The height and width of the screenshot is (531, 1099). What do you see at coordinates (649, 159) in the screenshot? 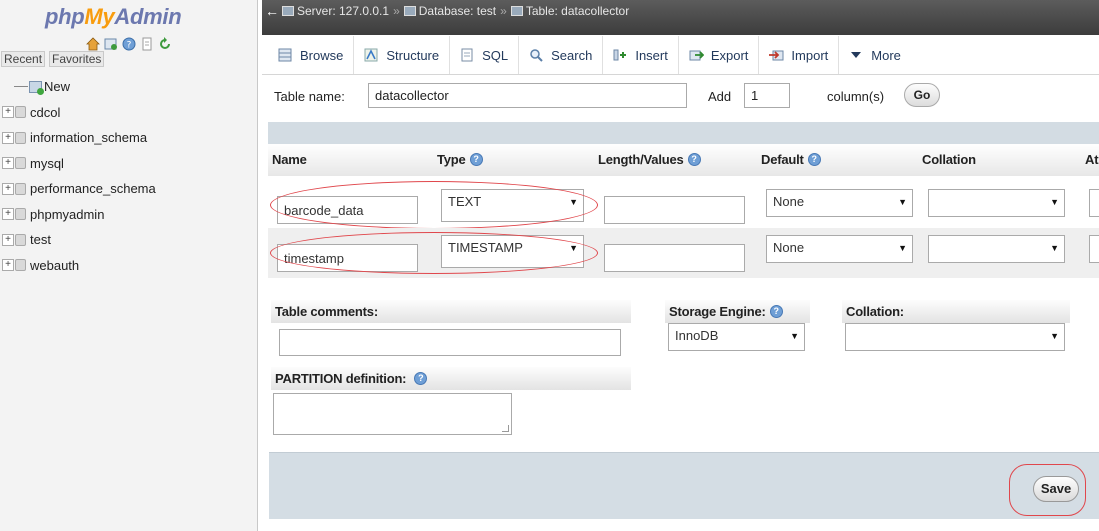
I see `header-length-values: Length/Values ?` at bounding box center [649, 159].